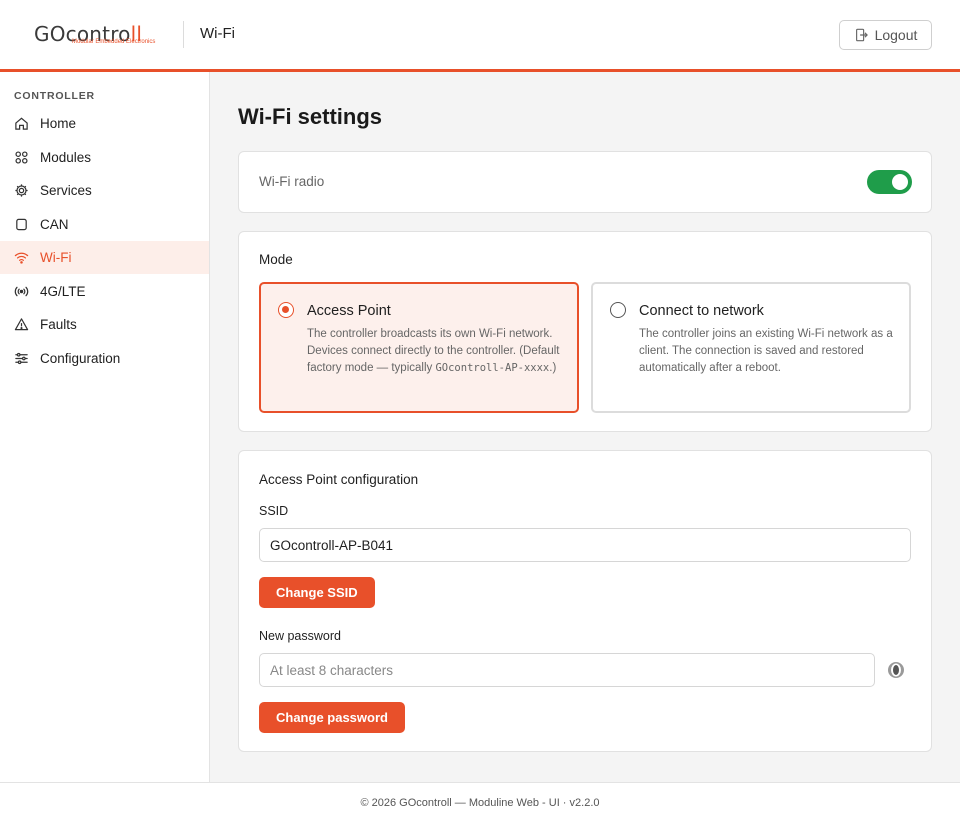 This screenshot has height=822, width=960. I want to click on radio-button, so click(618, 310).